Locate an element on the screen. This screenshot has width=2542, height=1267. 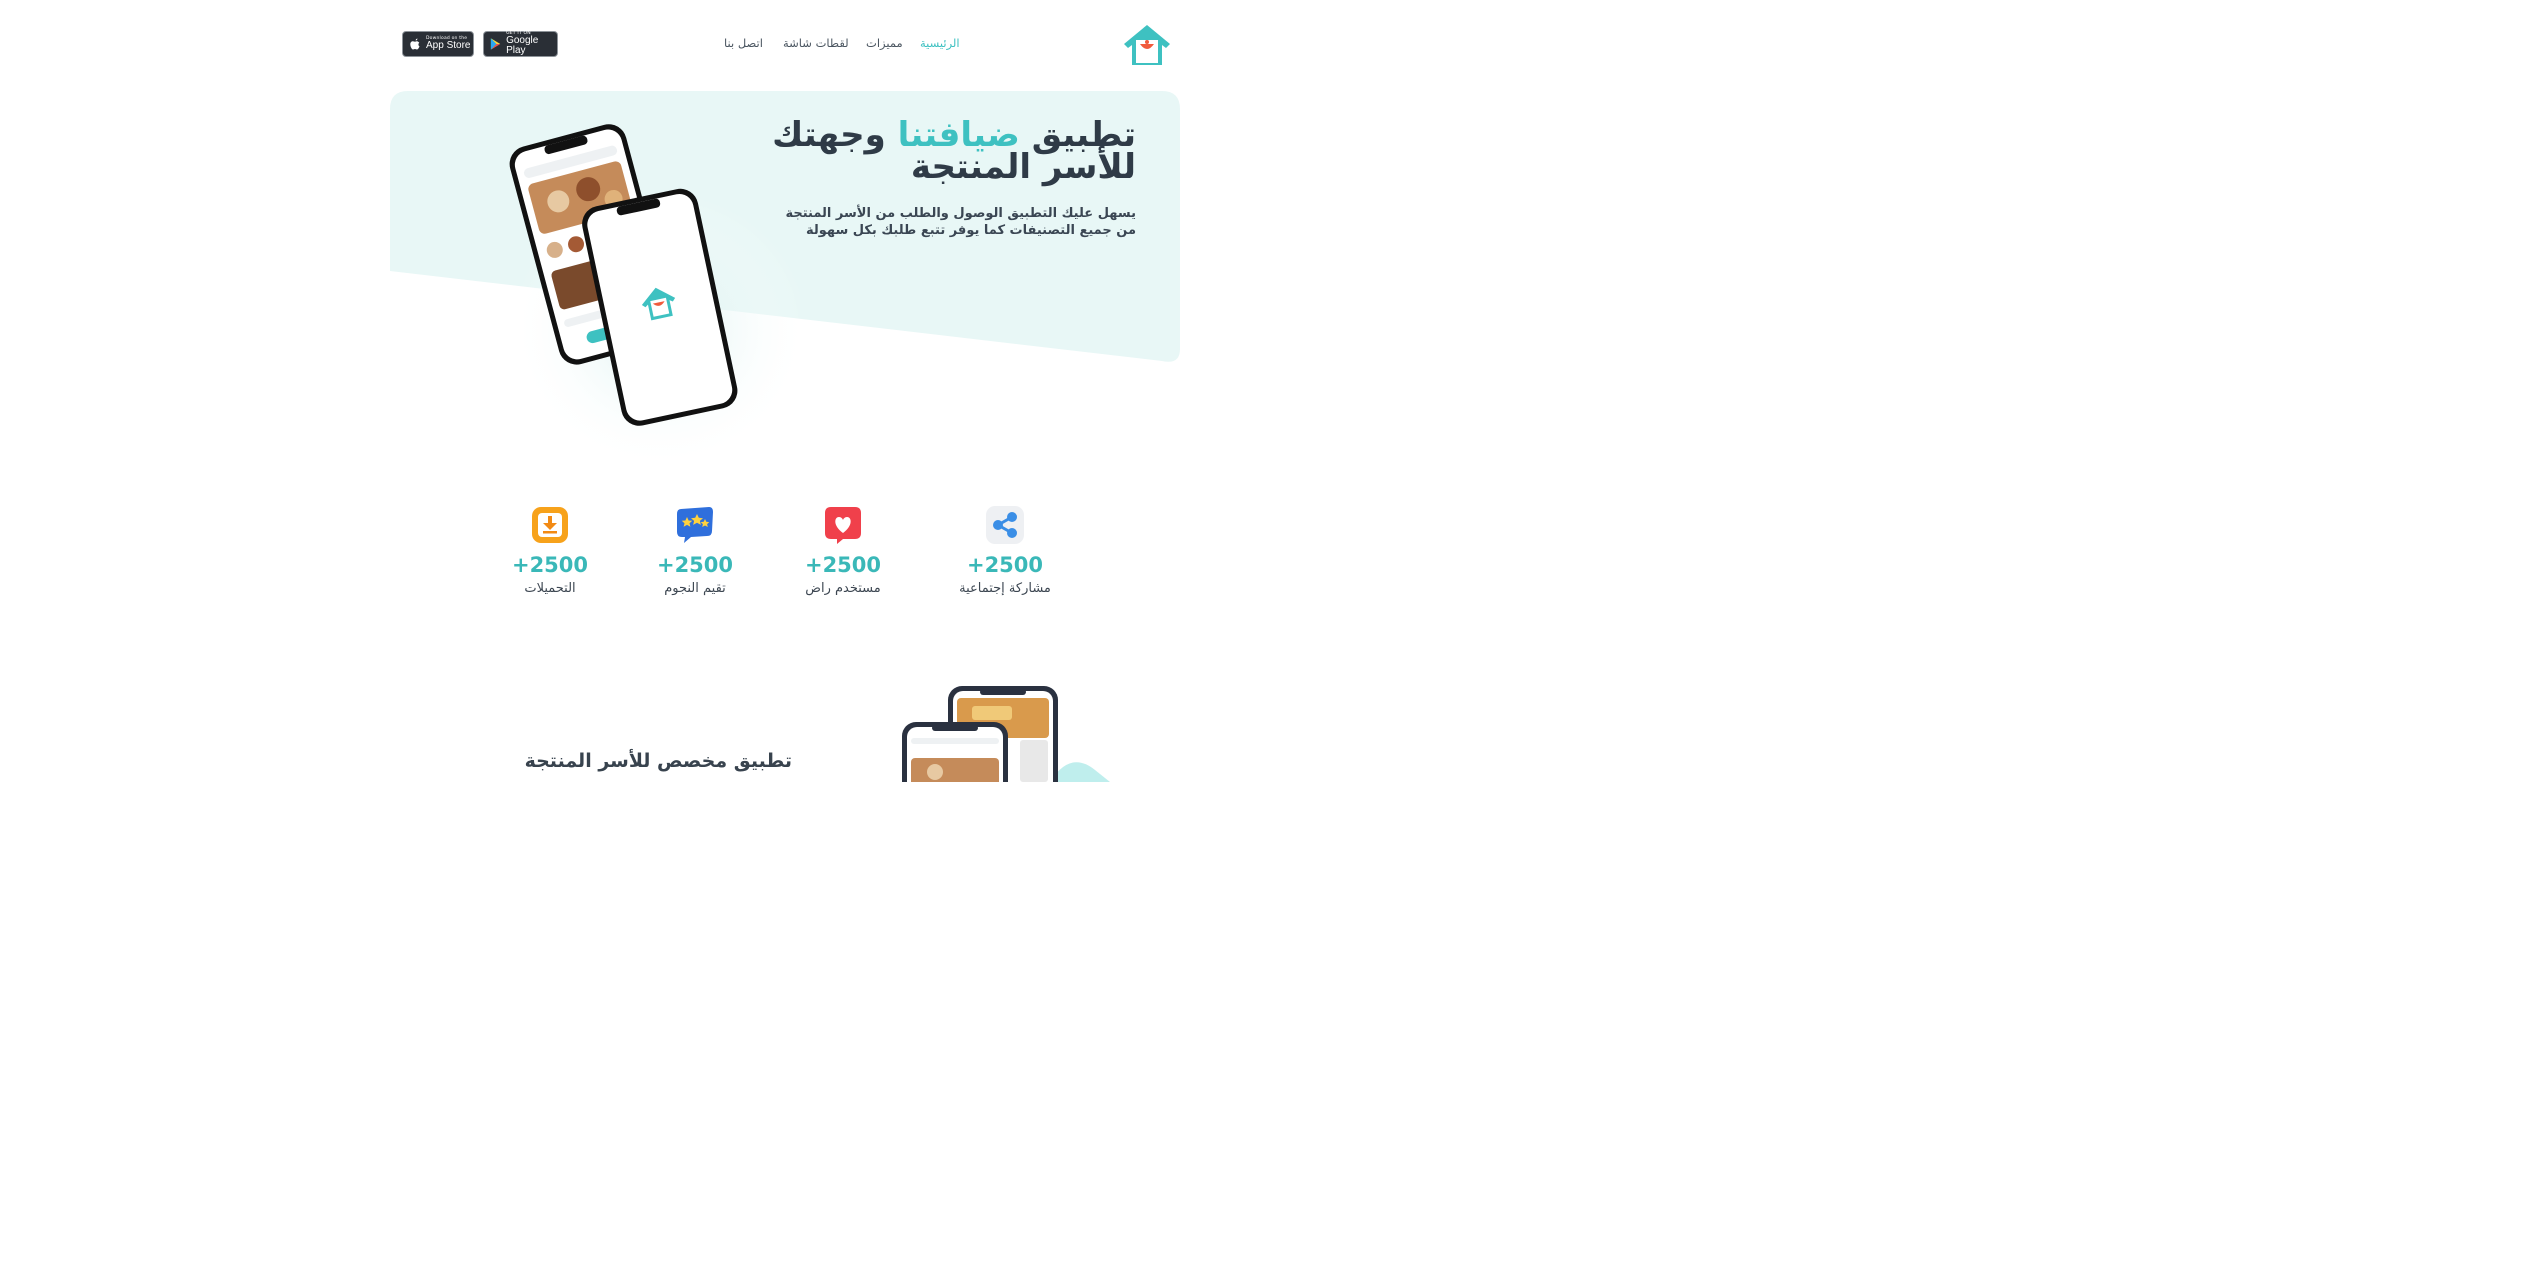
app-store-big-text: App Store is located at coordinates (448, 46).